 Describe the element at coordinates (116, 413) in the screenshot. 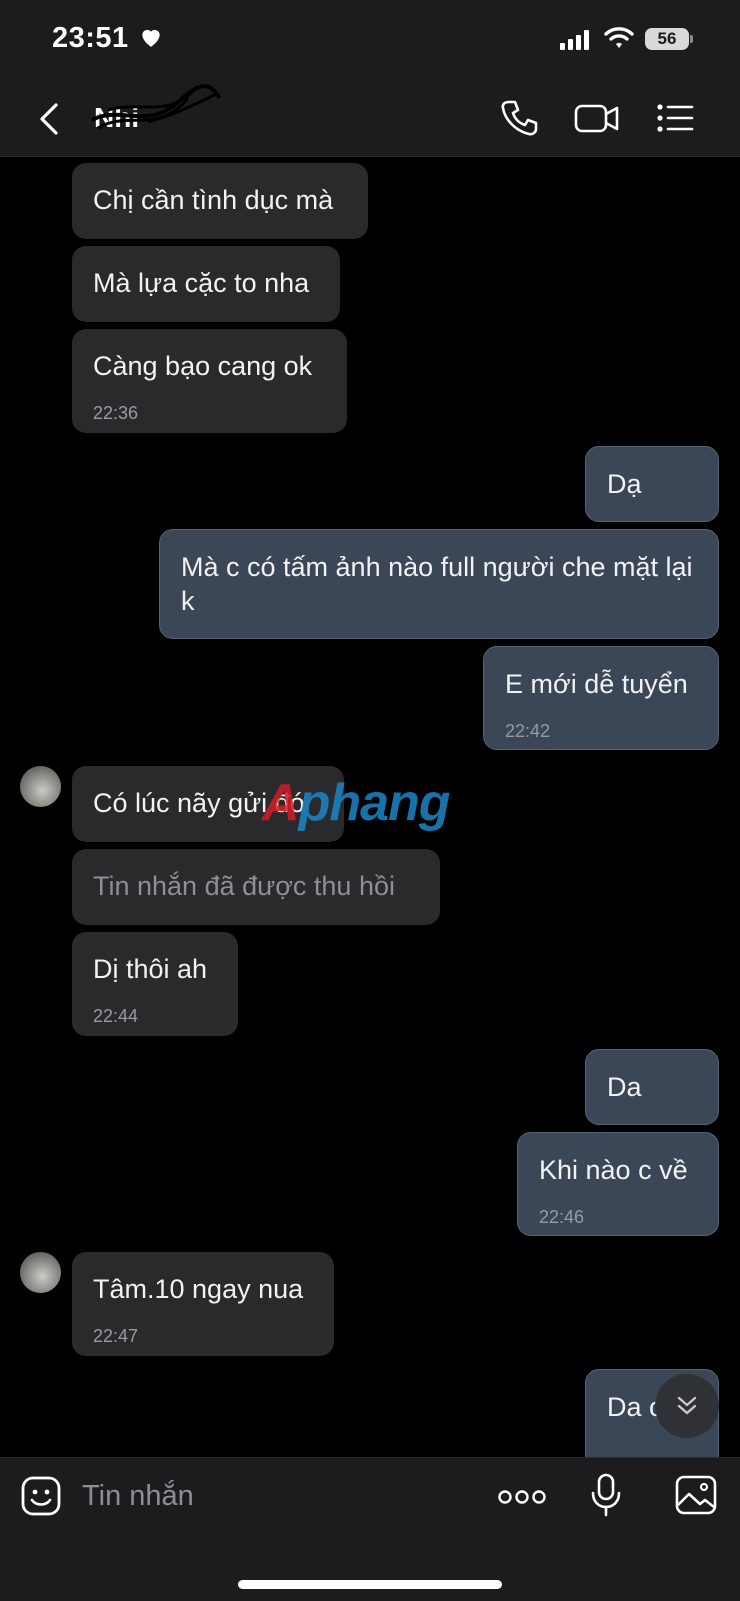

I see `message-time: 22:36` at that location.